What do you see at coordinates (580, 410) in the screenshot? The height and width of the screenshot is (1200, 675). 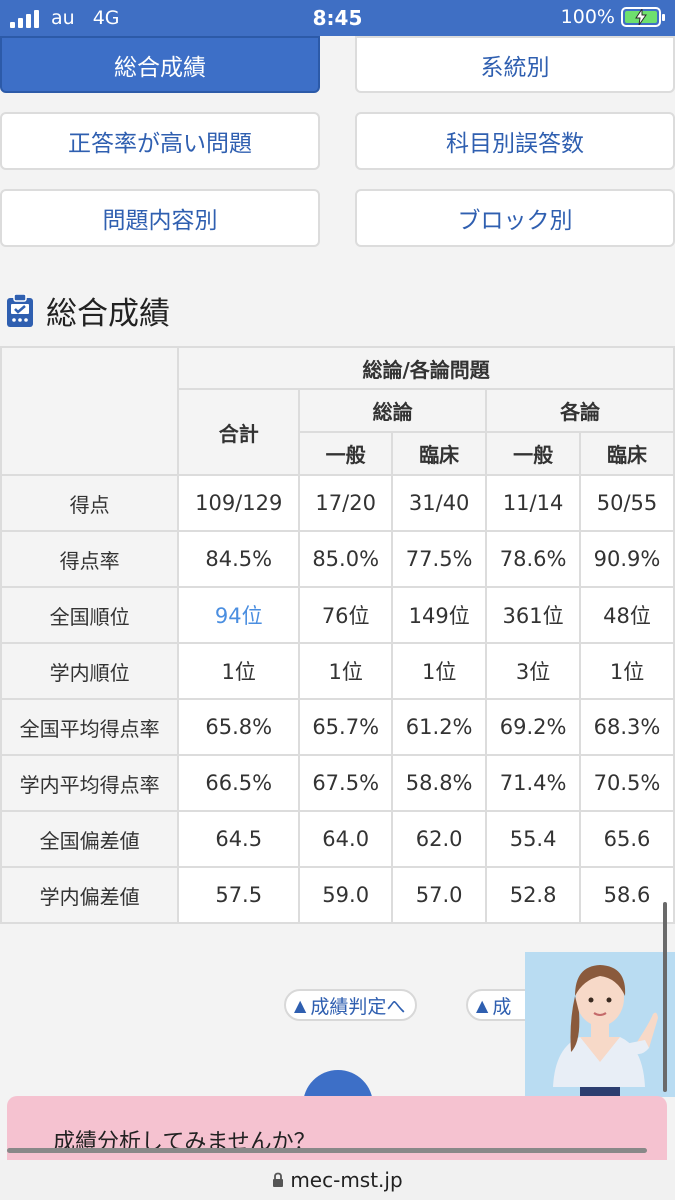 I see `specific-header: 各論` at bounding box center [580, 410].